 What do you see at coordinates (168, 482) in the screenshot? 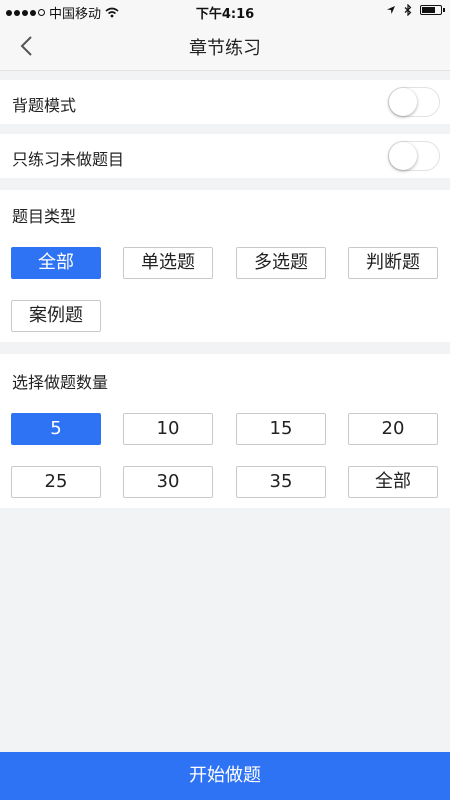
I see `count-option-30: 30` at bounding box center [168, 482].